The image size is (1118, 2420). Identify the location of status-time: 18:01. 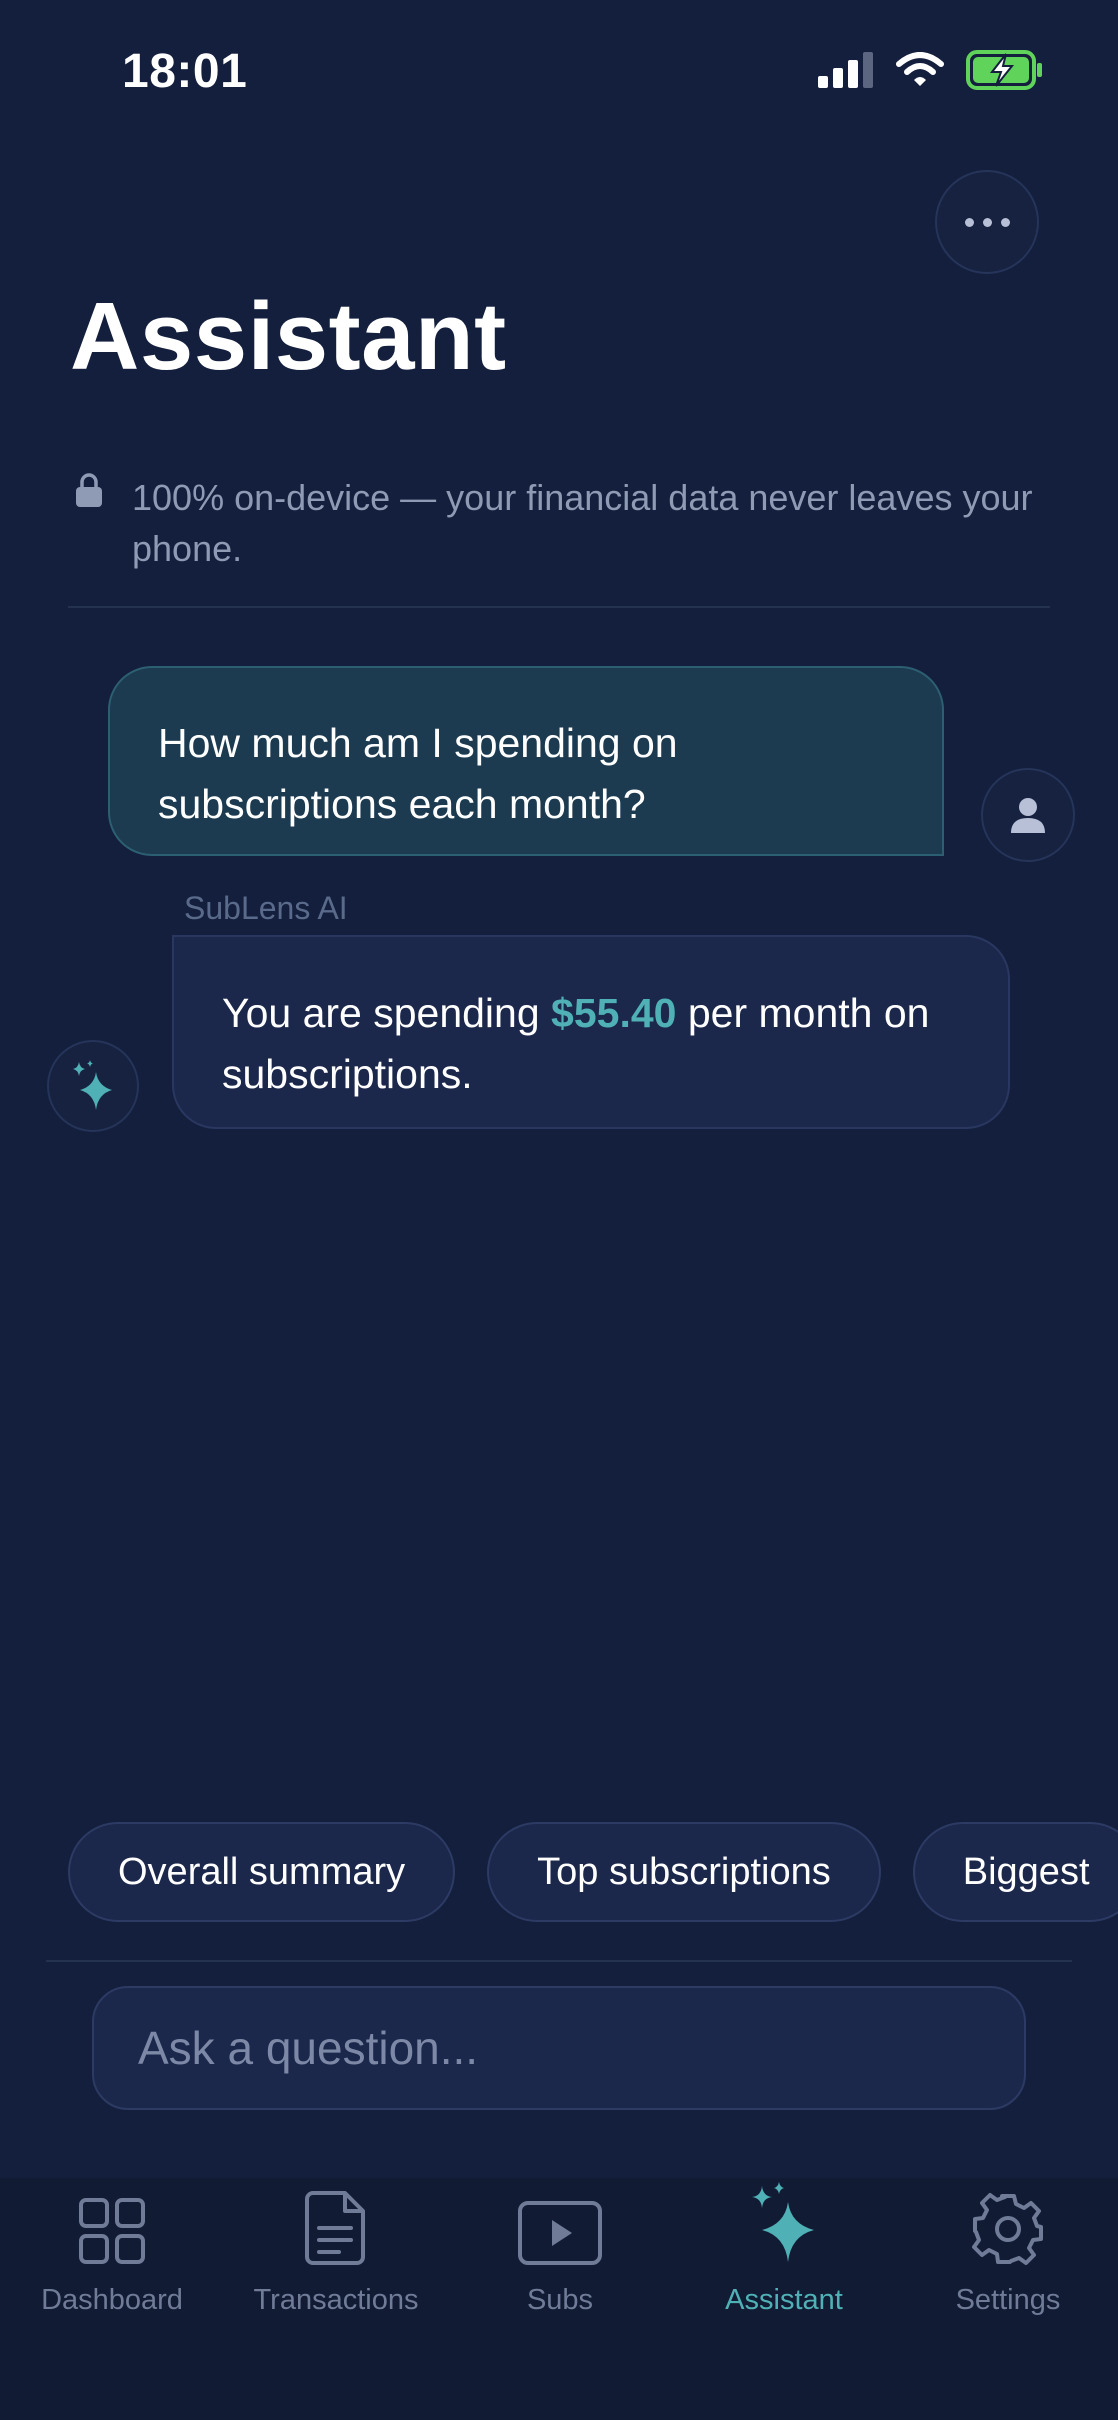
(185, 71).